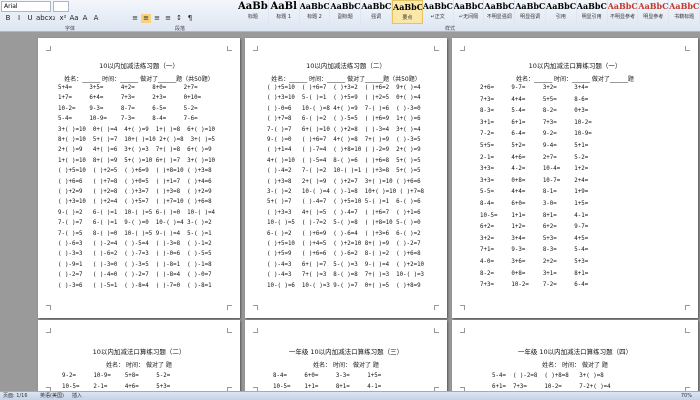 The image size is (700, 400). I want to click on style-item: AaBbCcD 要点, so click(407, 12).